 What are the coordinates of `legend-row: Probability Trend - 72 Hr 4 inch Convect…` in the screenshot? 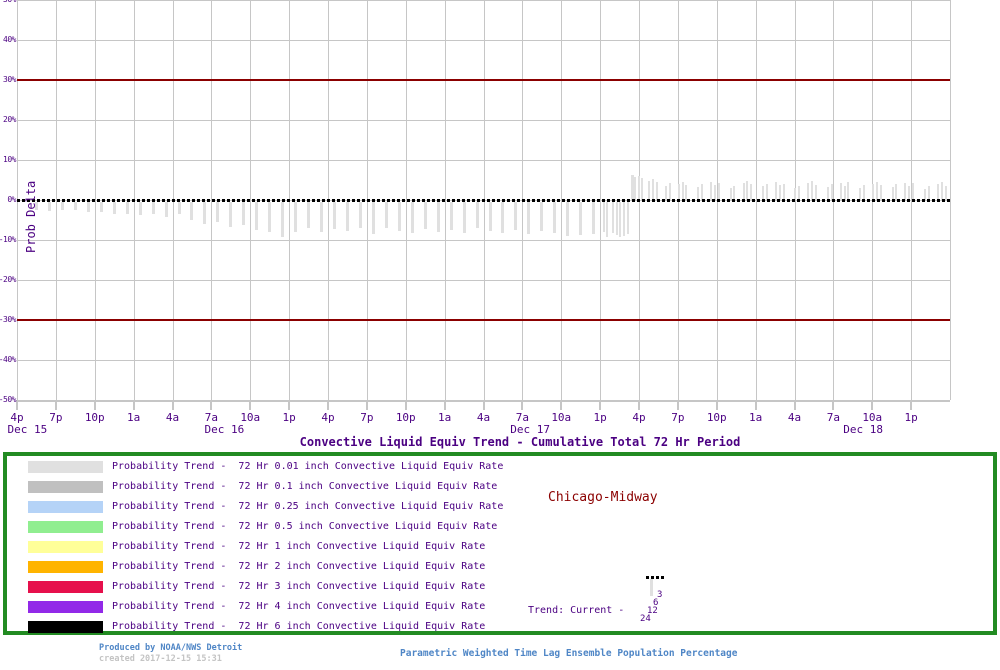 It's located at (256, 607).